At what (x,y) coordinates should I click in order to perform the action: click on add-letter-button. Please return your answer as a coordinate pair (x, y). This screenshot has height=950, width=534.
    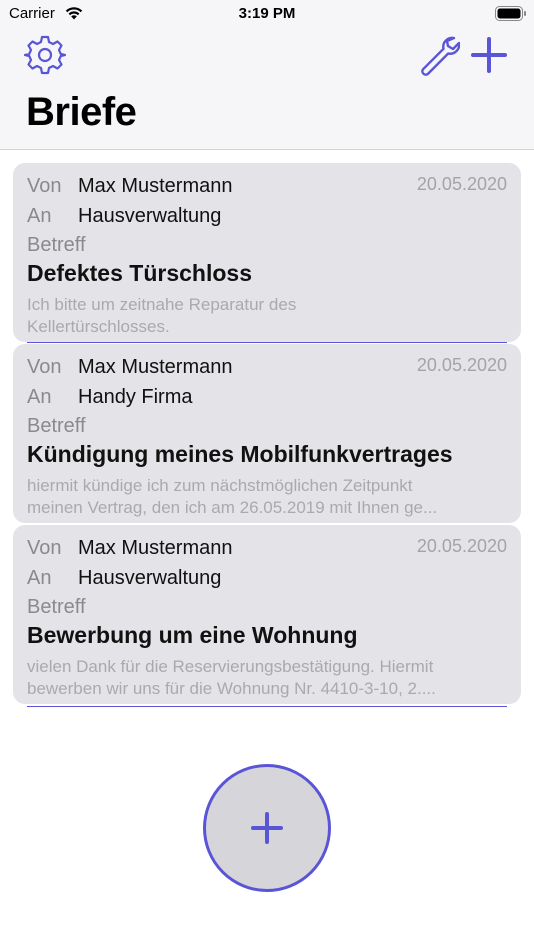
    Looking at the image, I should click on (489, 55).